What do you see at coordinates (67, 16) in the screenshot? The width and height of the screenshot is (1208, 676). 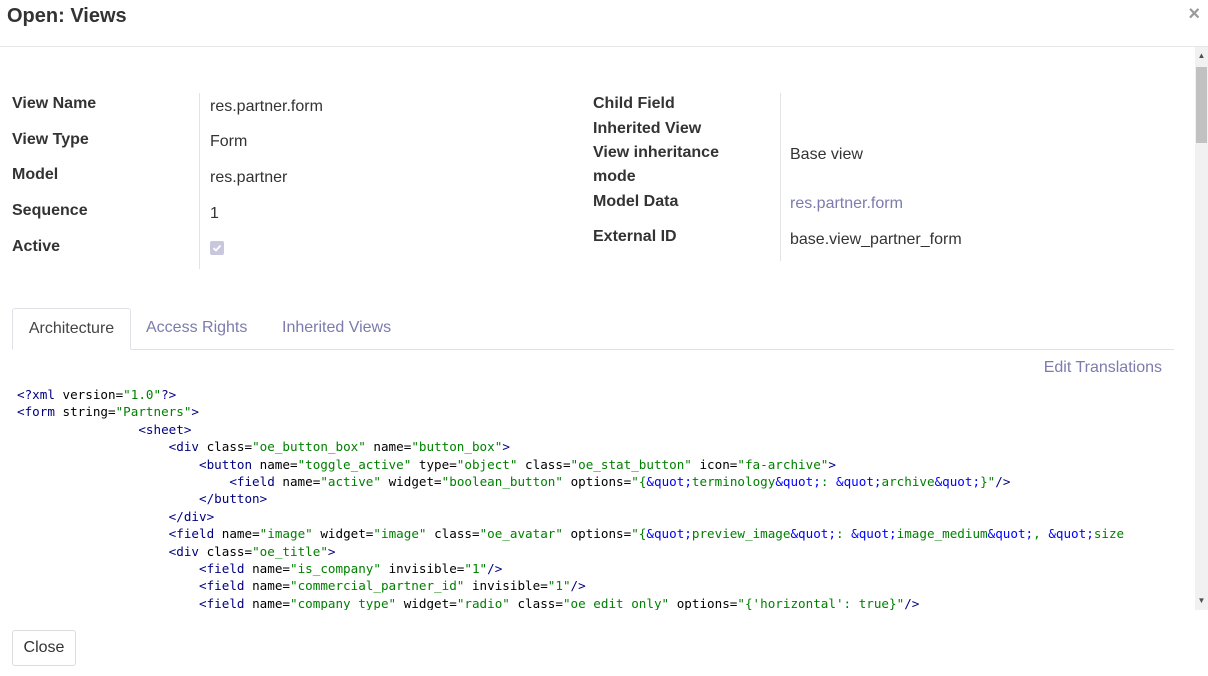 I see `dialog-title: Open: Views` at bounding box center [67, 16].